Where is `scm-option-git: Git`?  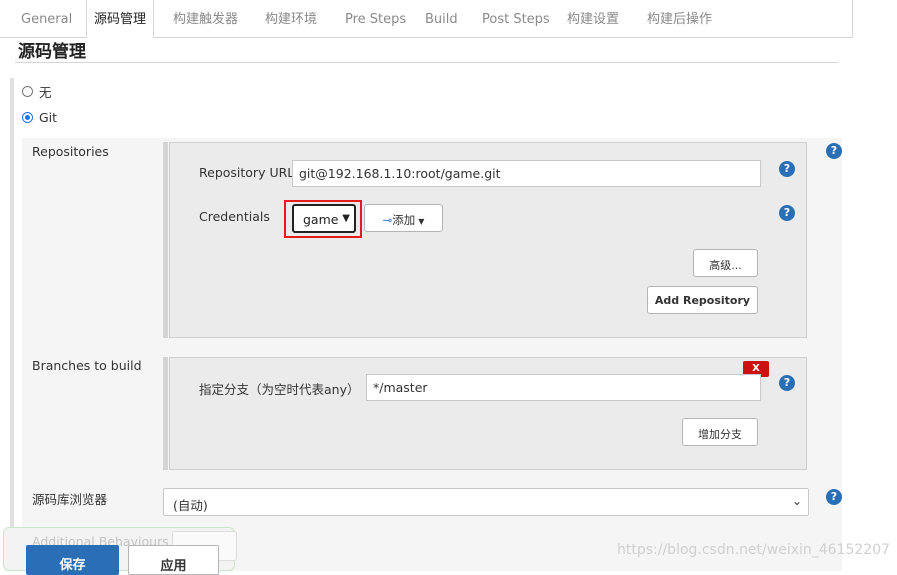
scm-option-git: Git is located at coordinates (39, 117).